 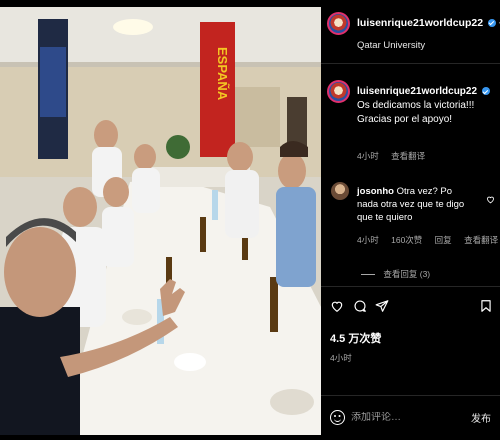 I want to click on comment-translate-link: 查看翻译, so click(x=481, y=240).